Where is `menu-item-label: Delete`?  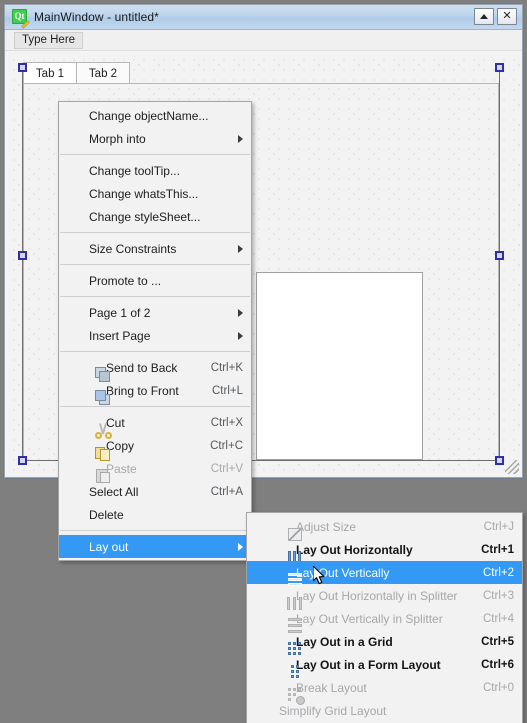 menu-item-label: Delete is located at coordinates (106, 514).